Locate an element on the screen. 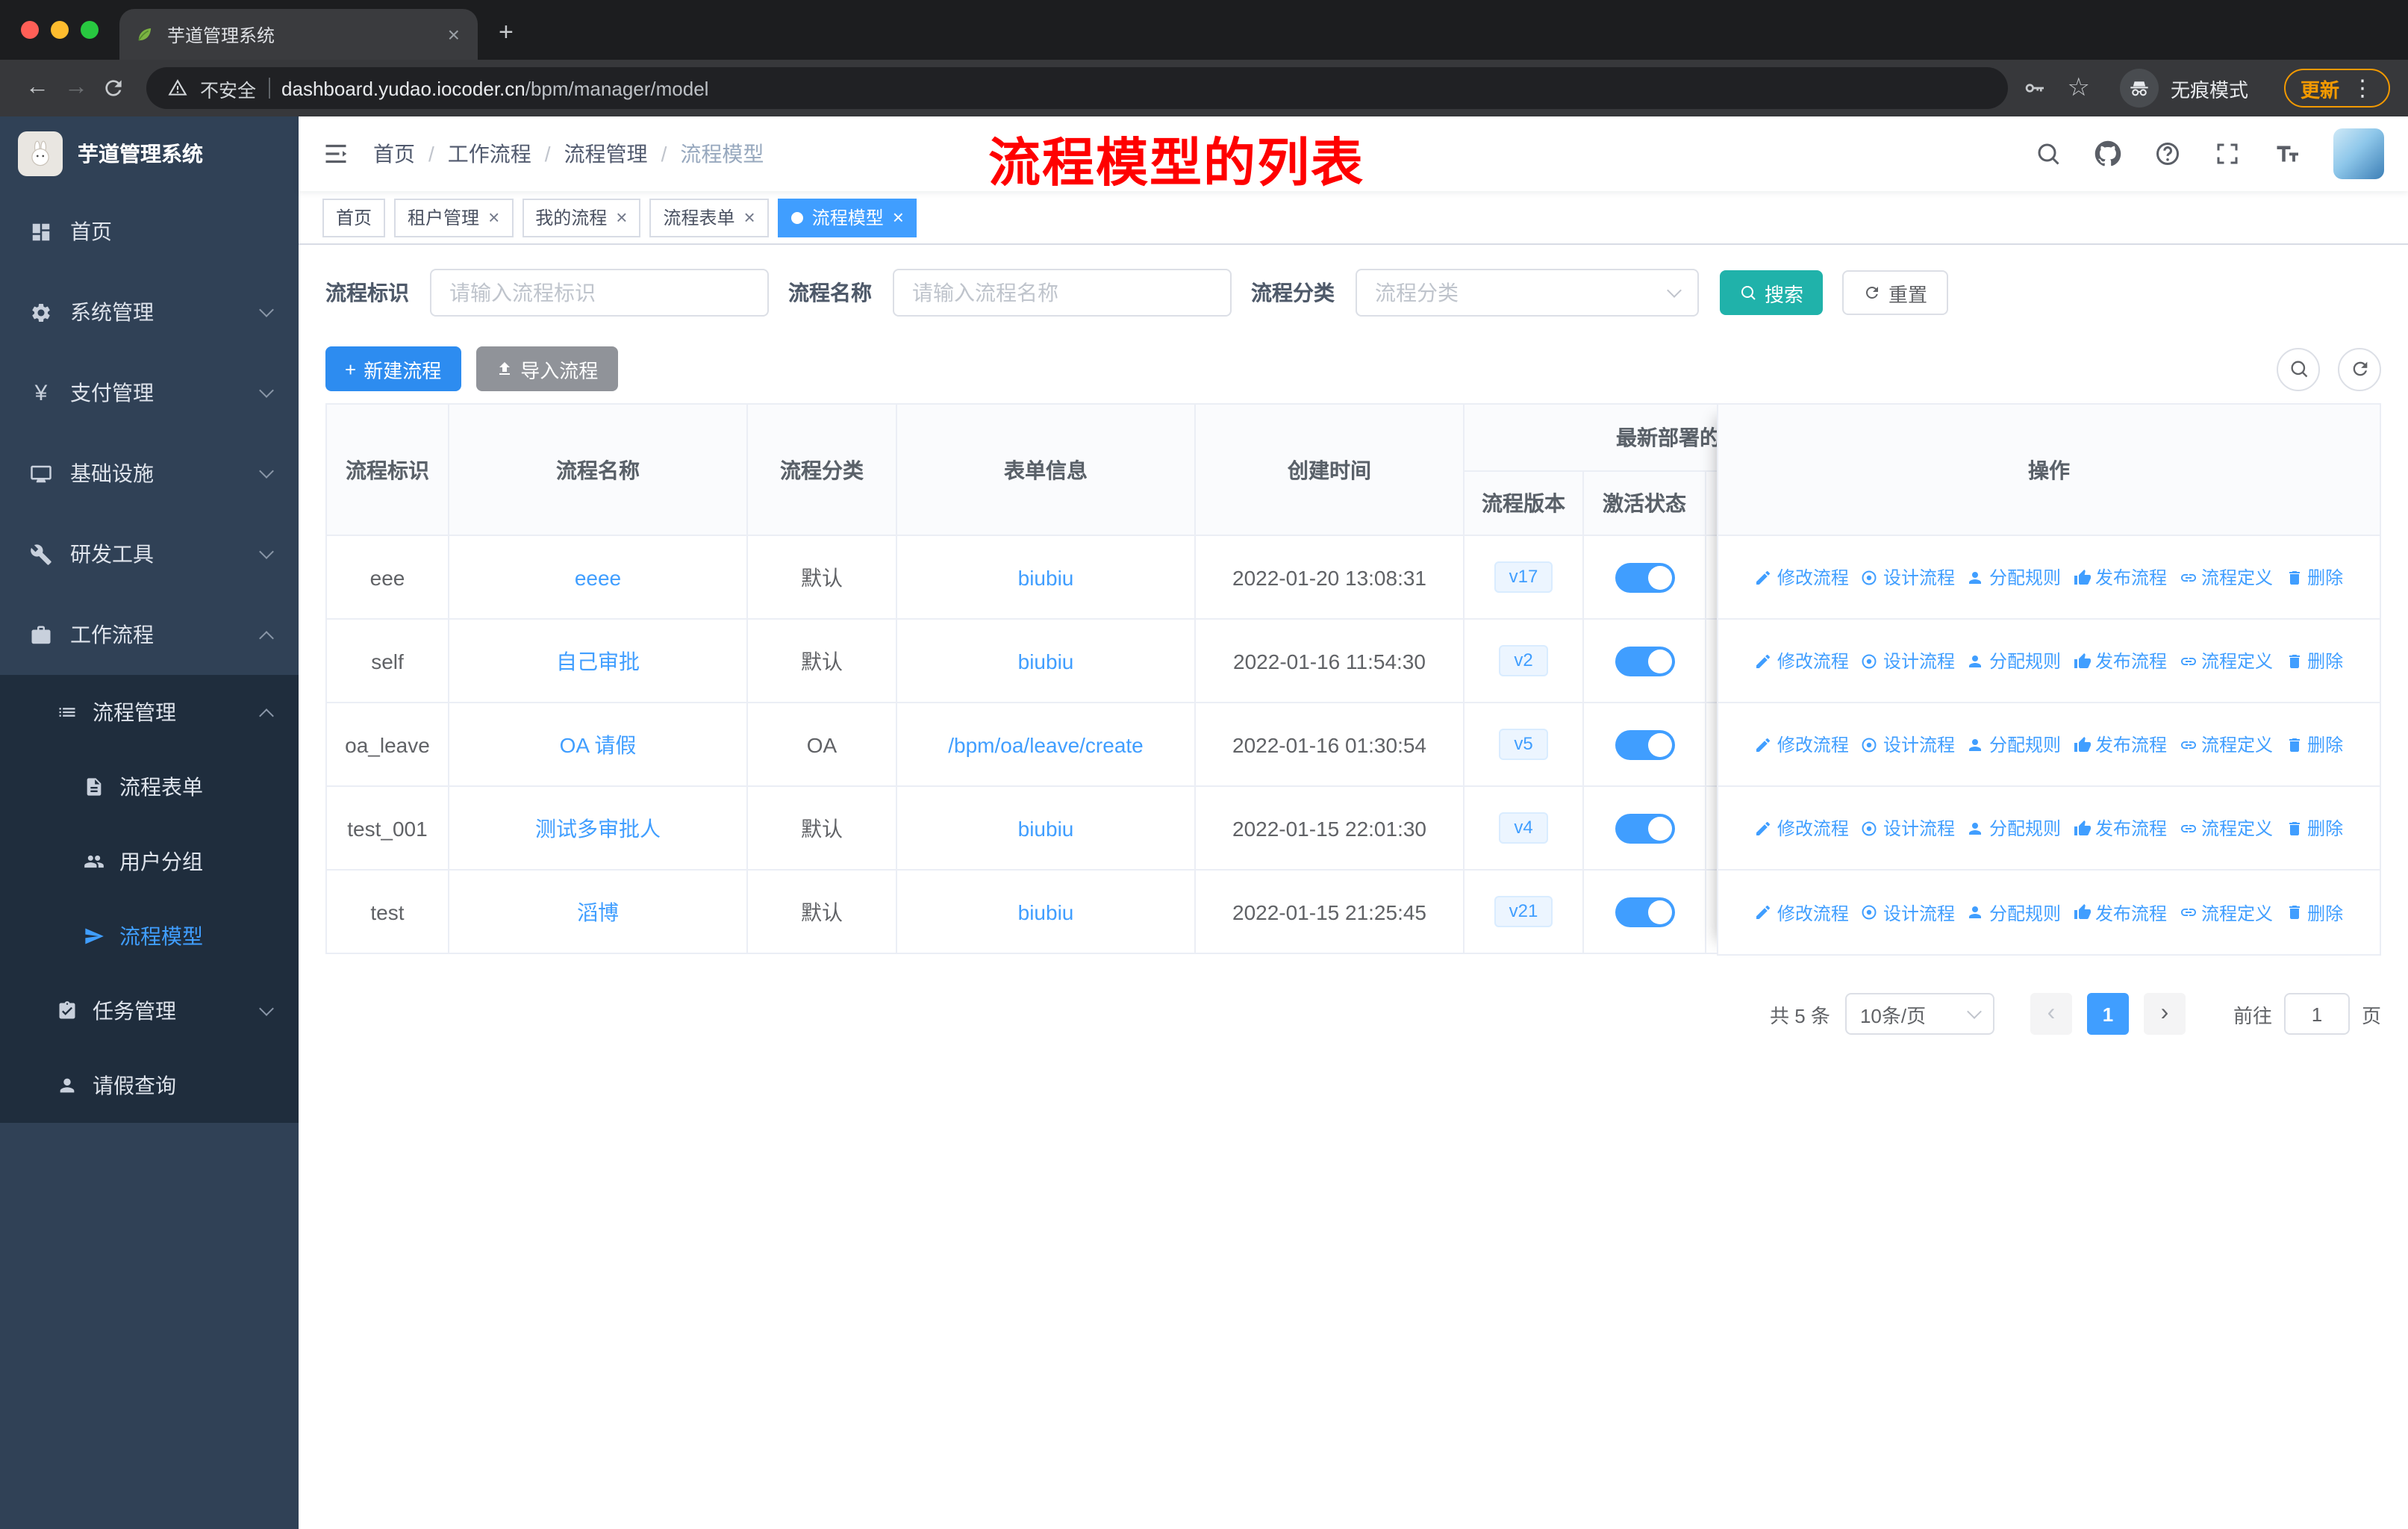 The width and height of the screenshot is (2408, 1529). process-name-link: eeee is located at coordinates (598, 577).